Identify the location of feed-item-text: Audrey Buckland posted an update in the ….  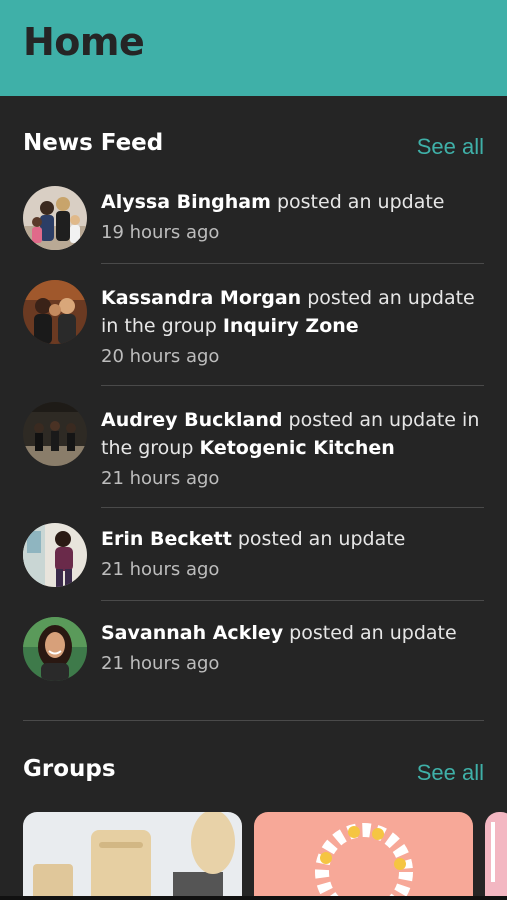
(296, 449).